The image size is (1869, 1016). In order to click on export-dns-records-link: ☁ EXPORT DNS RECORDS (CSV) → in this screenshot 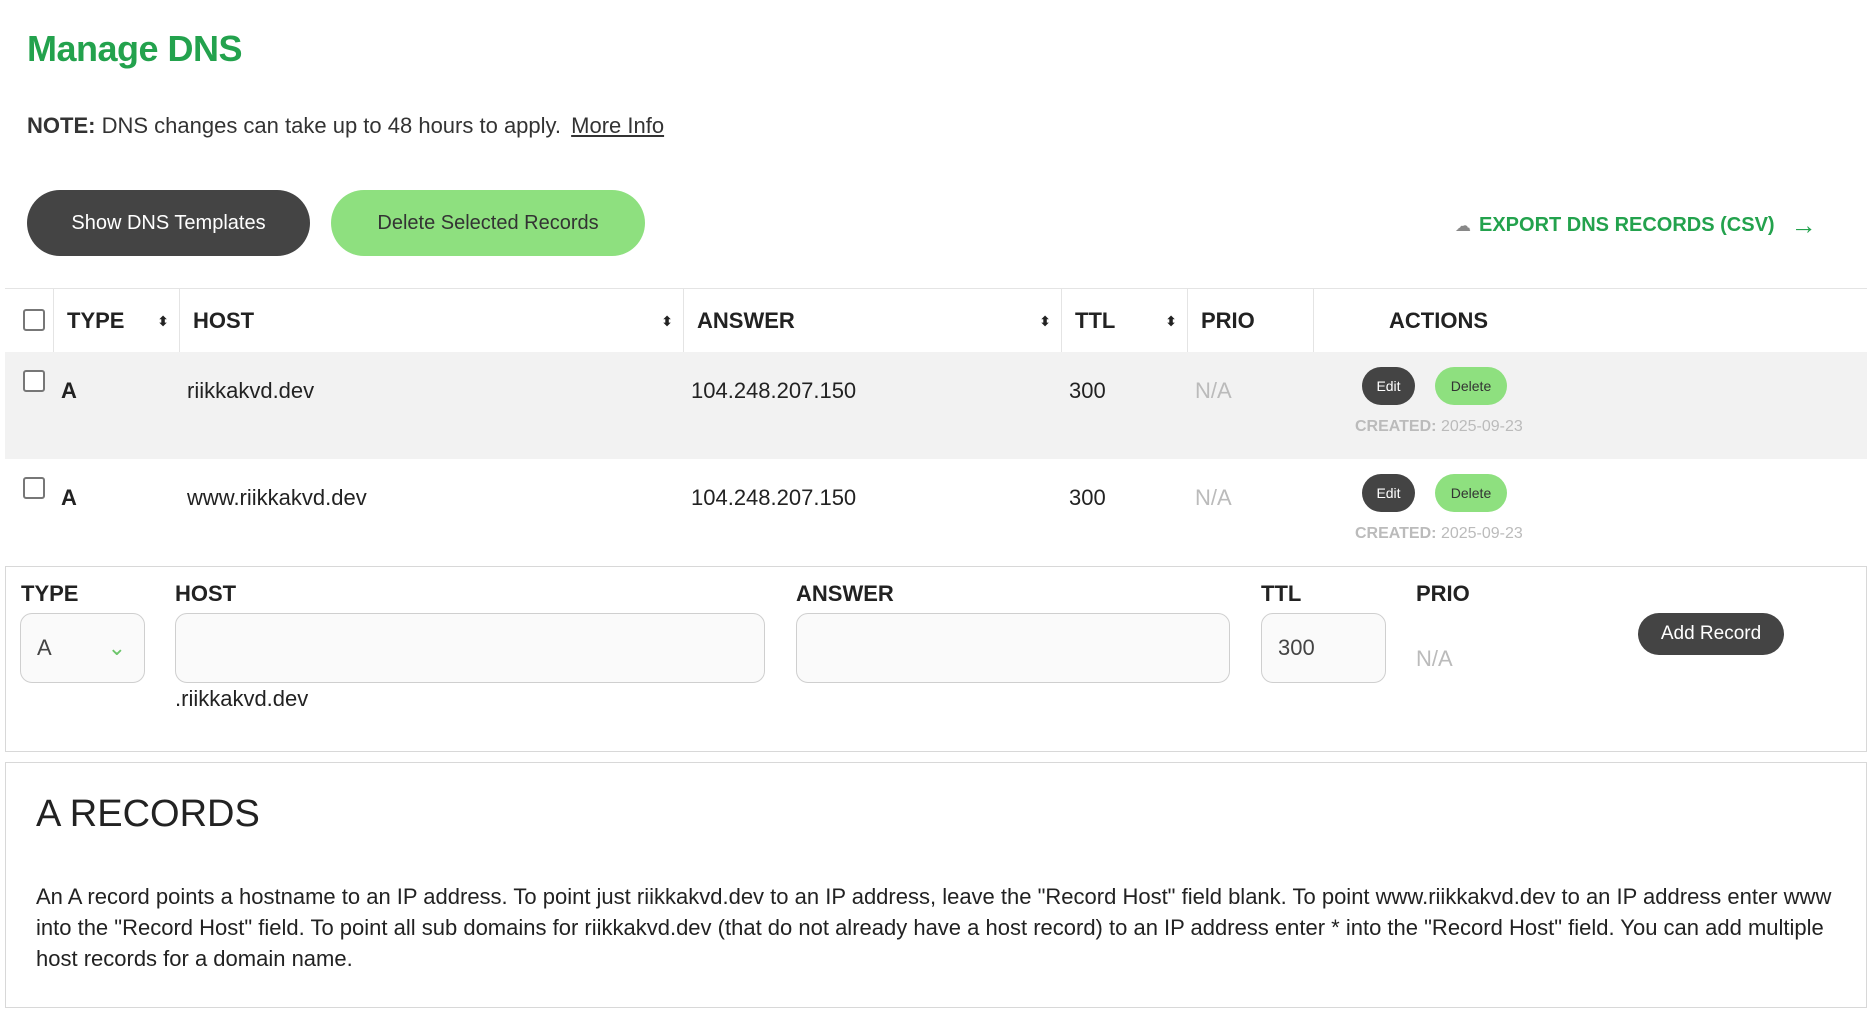, I will do `click(1636, 225)`.